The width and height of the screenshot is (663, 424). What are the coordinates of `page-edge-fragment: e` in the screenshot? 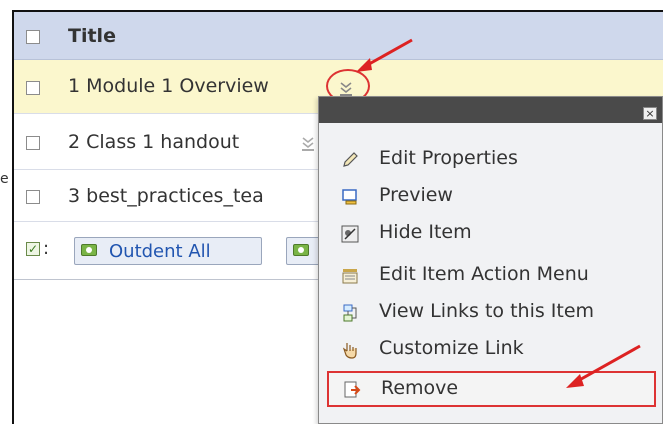 It's located at (4, 179).